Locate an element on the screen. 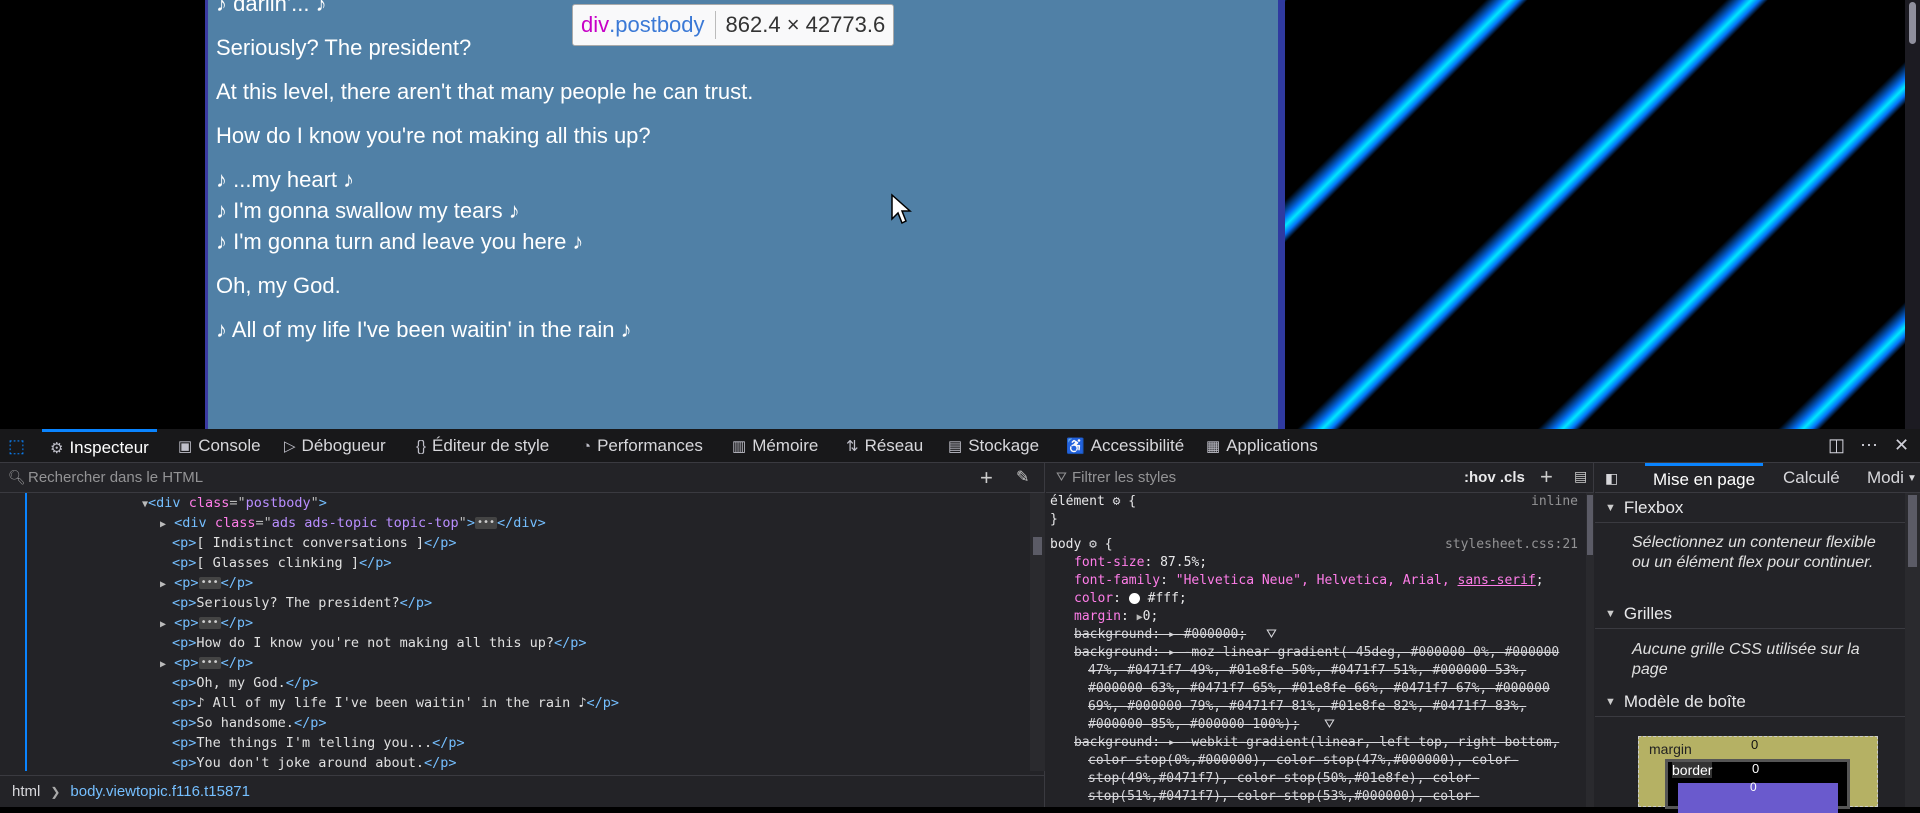  storage-icon: ▤ is located at coordinates (955, 446).